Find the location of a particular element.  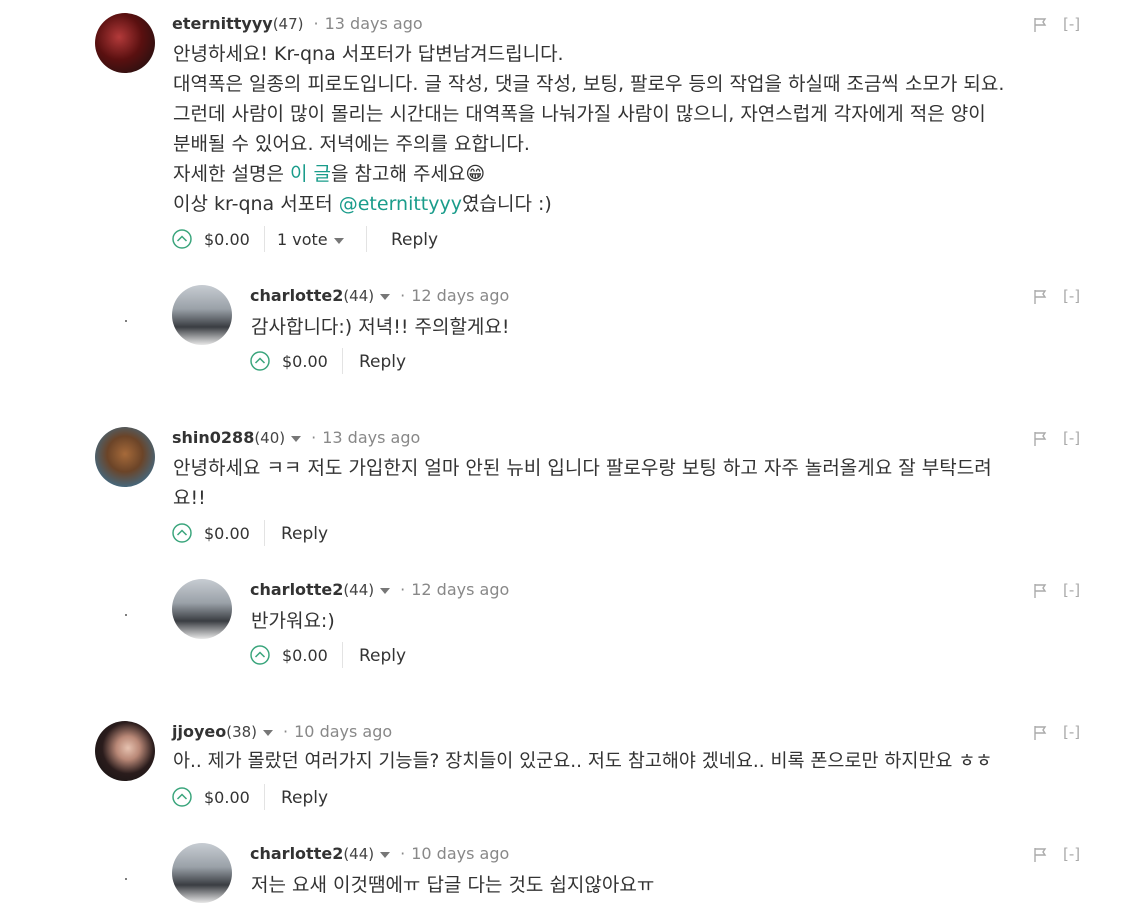

author-reputation: (40) is located at coordinates (270, 438).